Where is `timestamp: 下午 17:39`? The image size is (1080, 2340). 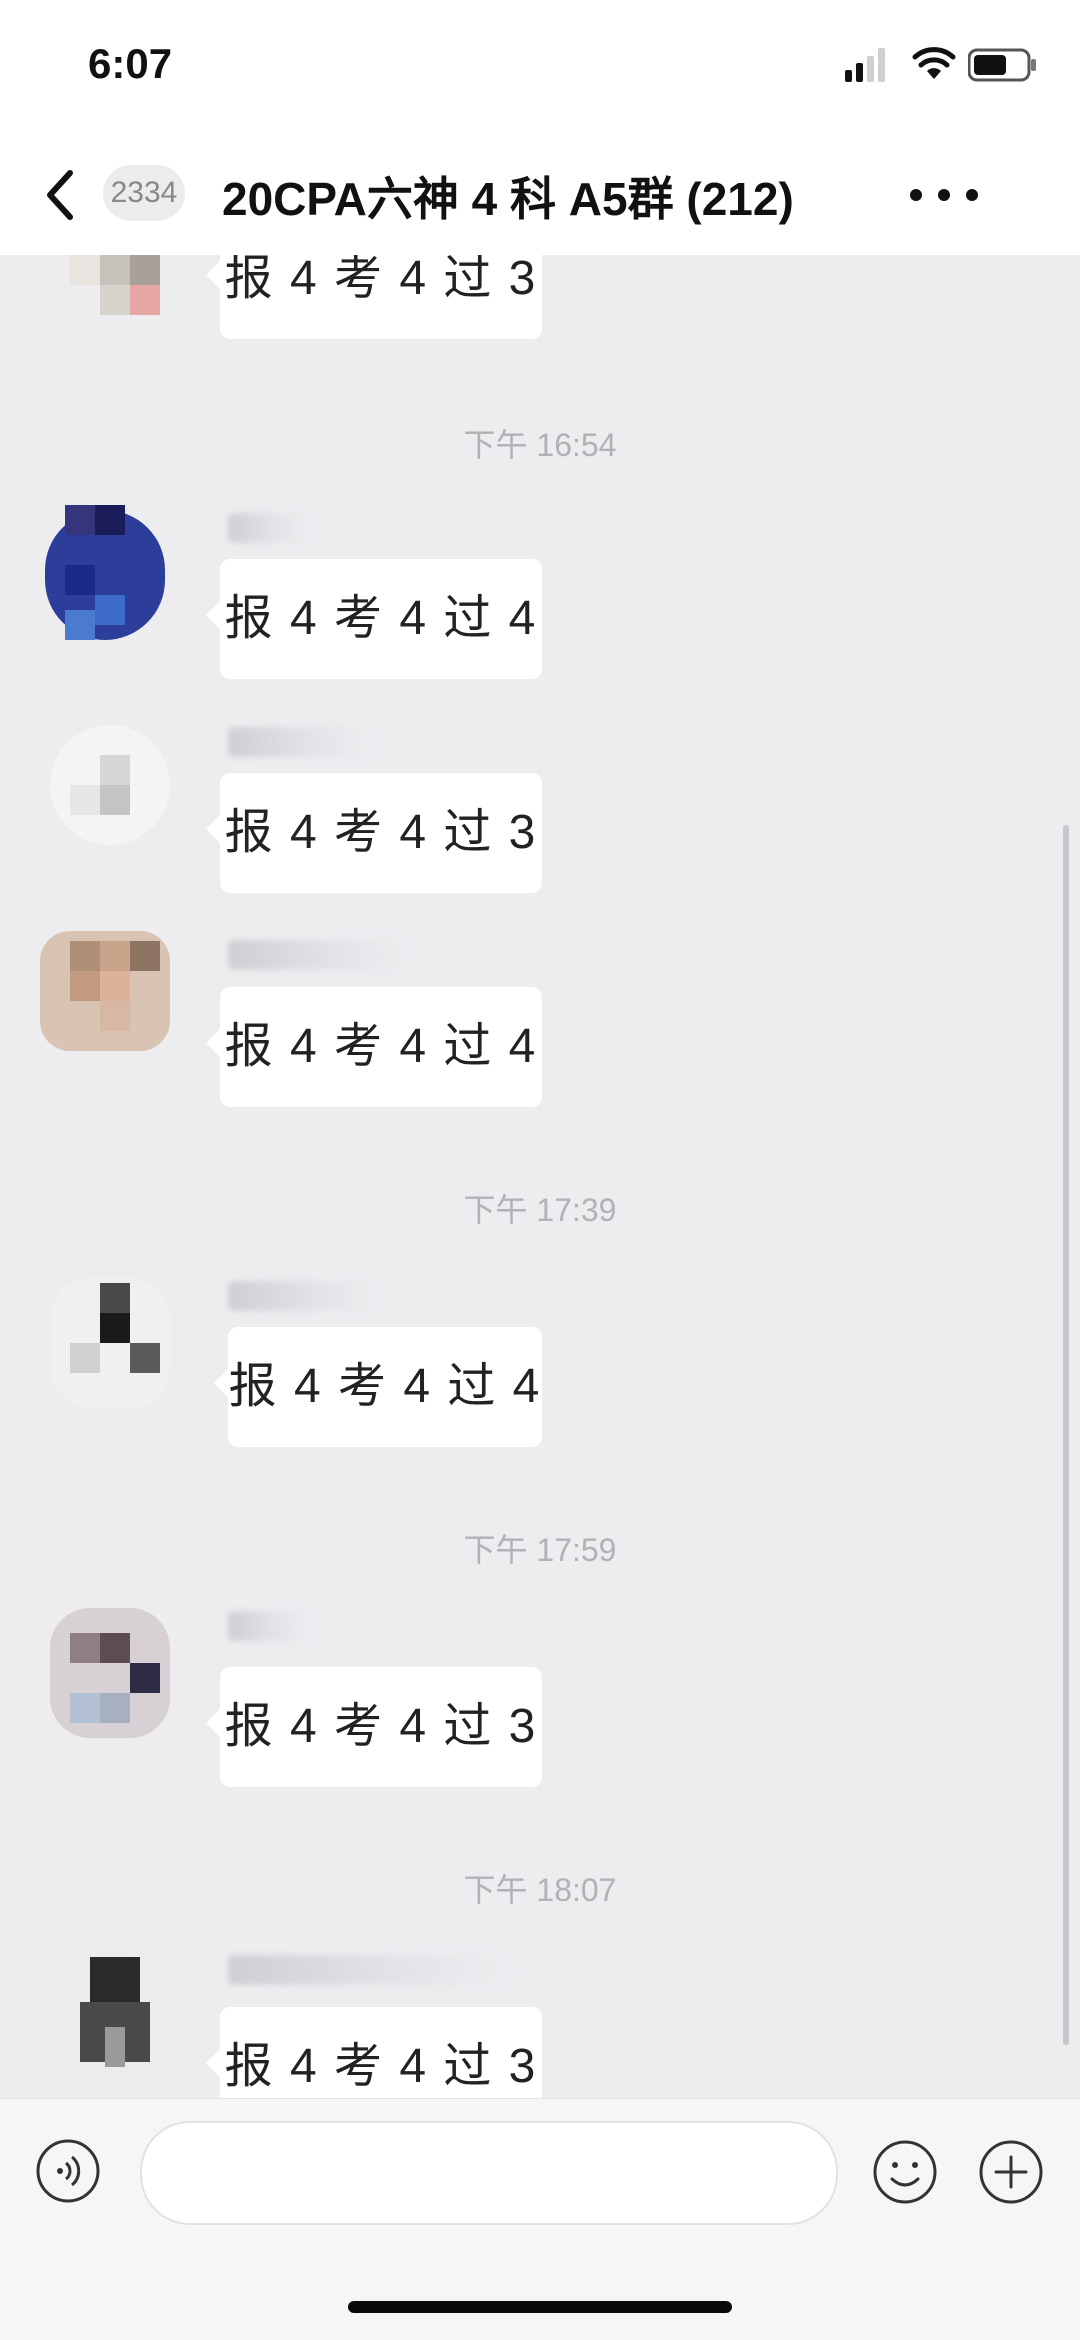 timestamp: 下午 17:39 is located at coordinates (540, 1210).